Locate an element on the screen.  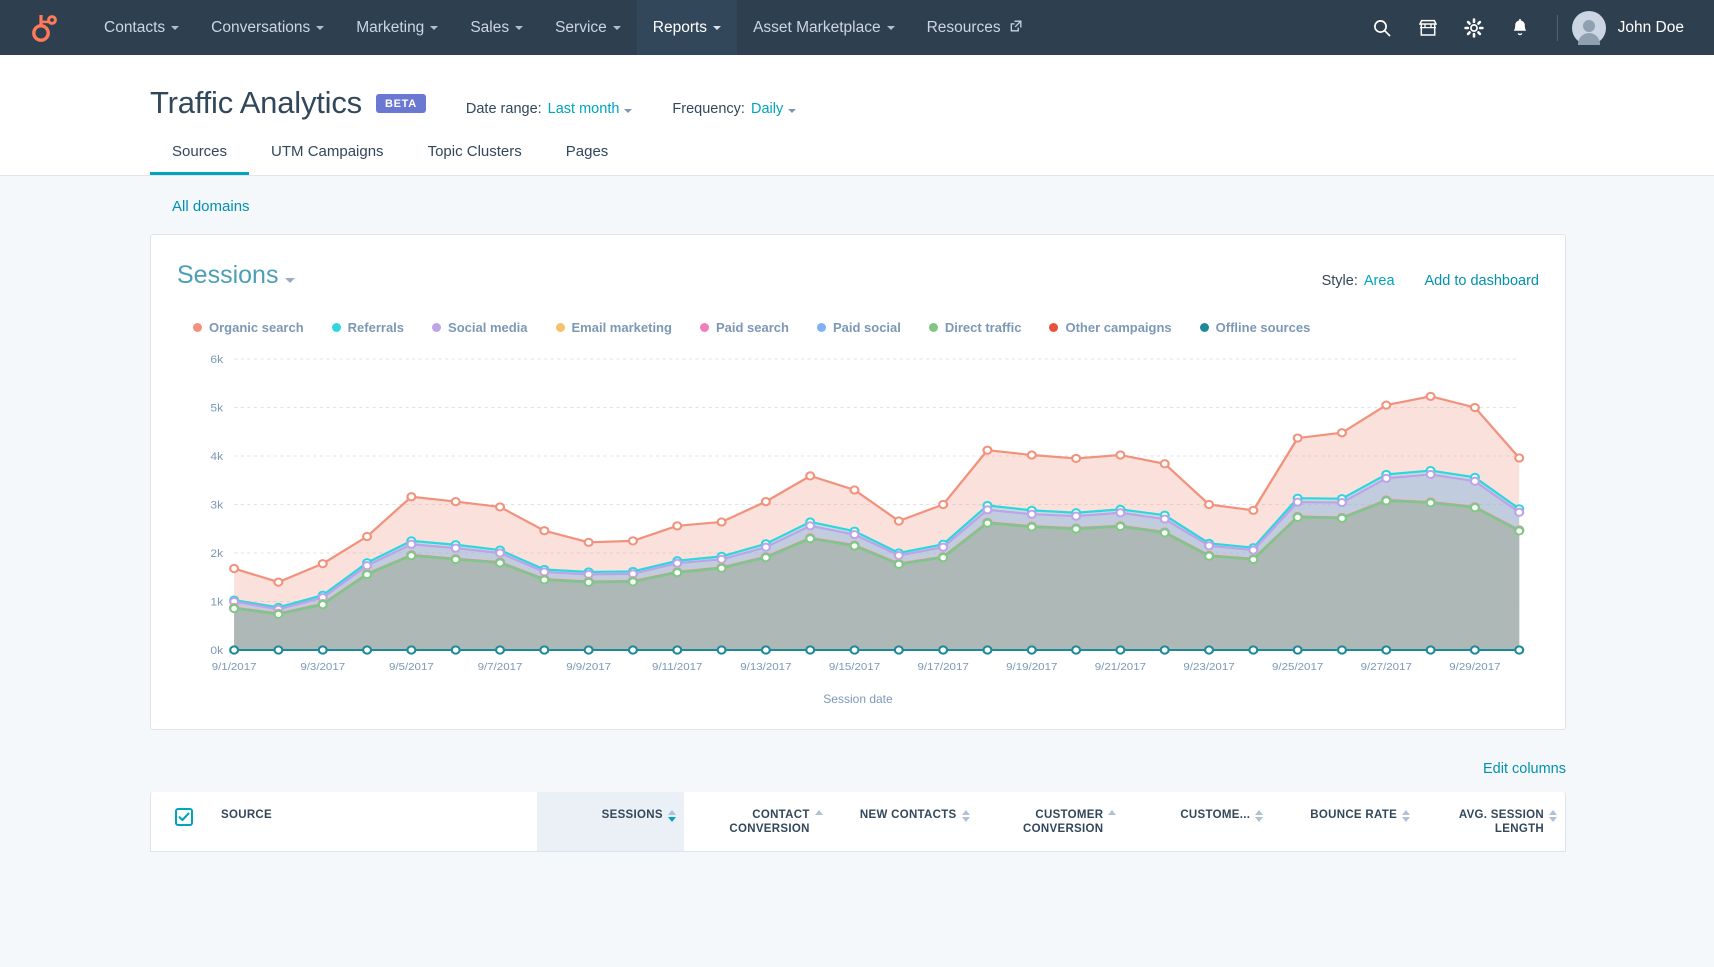
legend-item-offline-sources: Offline sources is located at coordinates (1254, 327).